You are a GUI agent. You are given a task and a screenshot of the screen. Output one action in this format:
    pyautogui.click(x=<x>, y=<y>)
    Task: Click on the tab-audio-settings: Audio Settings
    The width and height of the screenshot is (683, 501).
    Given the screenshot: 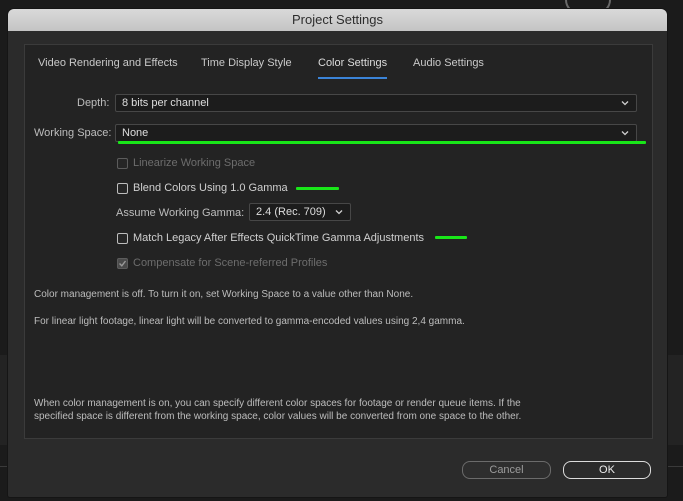 What is the action you would take?
    pyautogui.click(x=448, y=63)
    